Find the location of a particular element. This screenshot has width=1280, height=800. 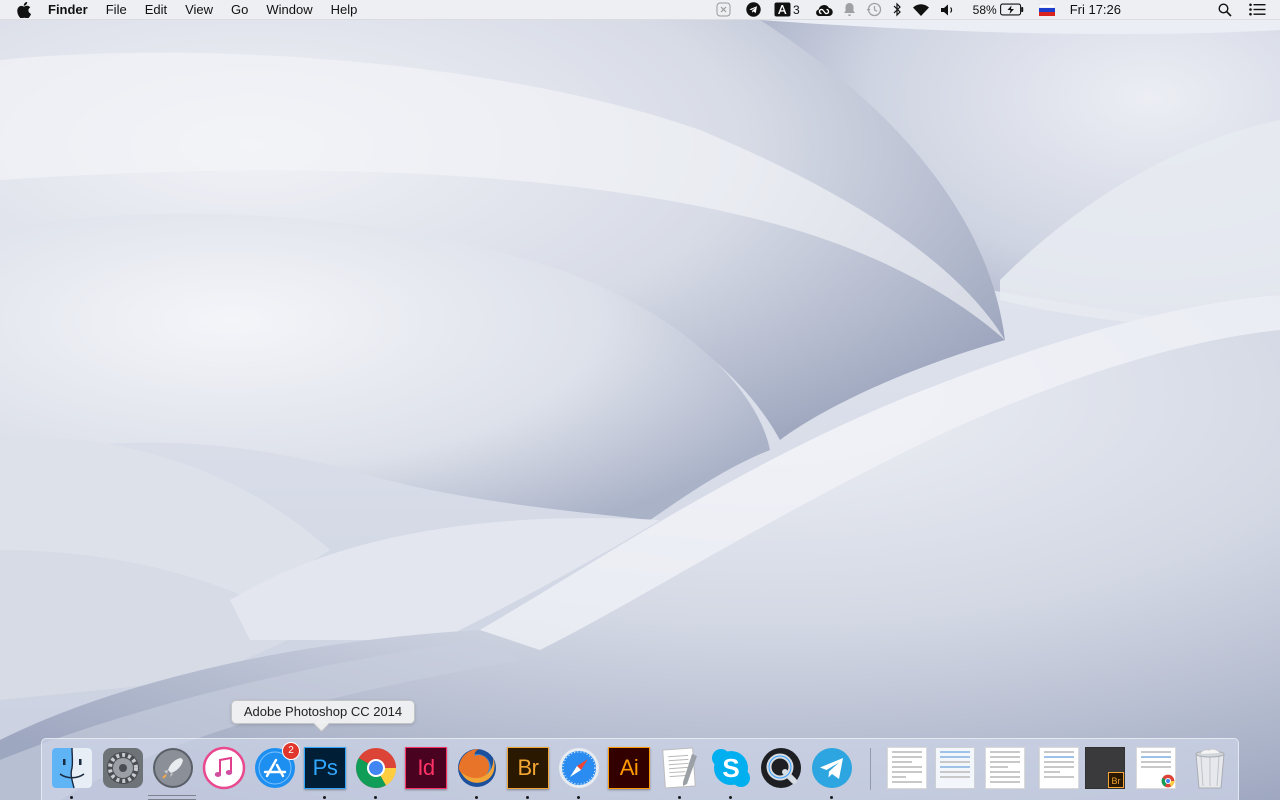

telegram-dock-icon is located at coordinates (832, 768).